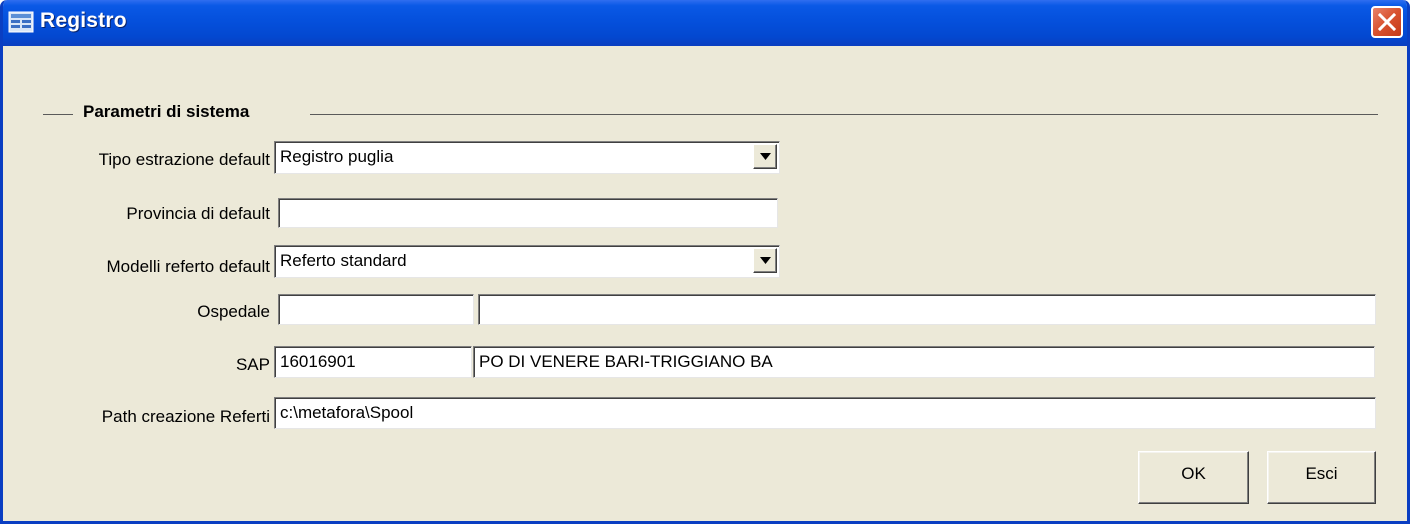 The width and height of the screenshot is (1410, 524). Describe the element at coordinates (188, 266) in the screenshot. I see `modelli-referto-label: Modelli referto default` at that location.